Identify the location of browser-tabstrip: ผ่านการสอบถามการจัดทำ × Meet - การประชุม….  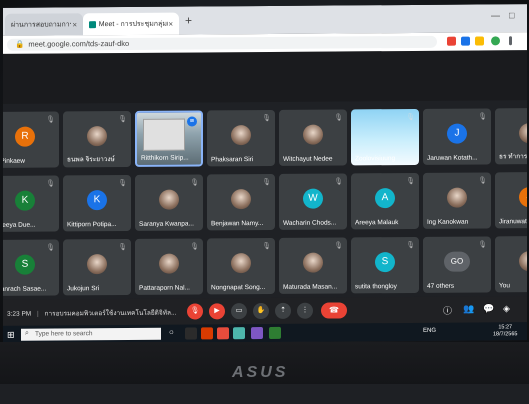
(265, 20).